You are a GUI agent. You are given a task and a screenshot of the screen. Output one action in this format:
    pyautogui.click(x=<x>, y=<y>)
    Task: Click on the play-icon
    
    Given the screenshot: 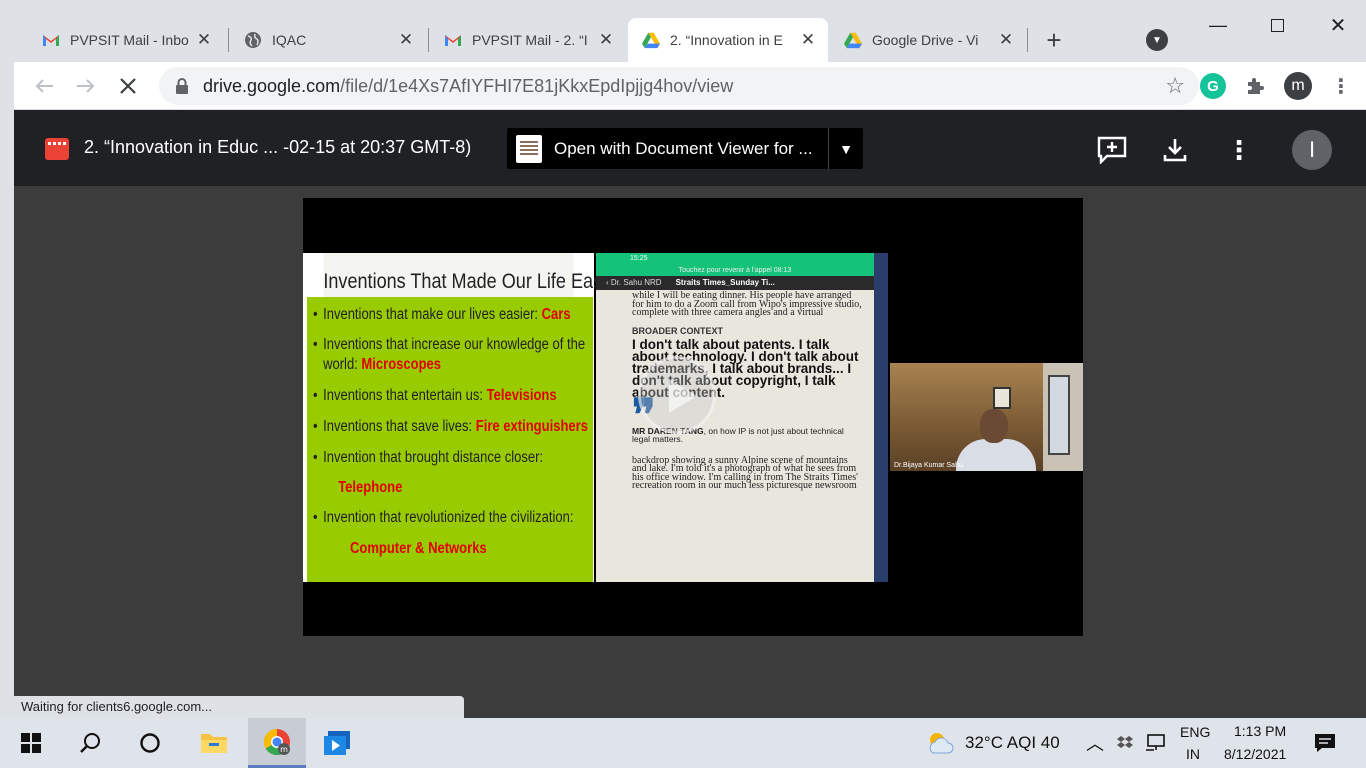 What is the action you would take?
    pyautogui.click(x=677, y=395)
    